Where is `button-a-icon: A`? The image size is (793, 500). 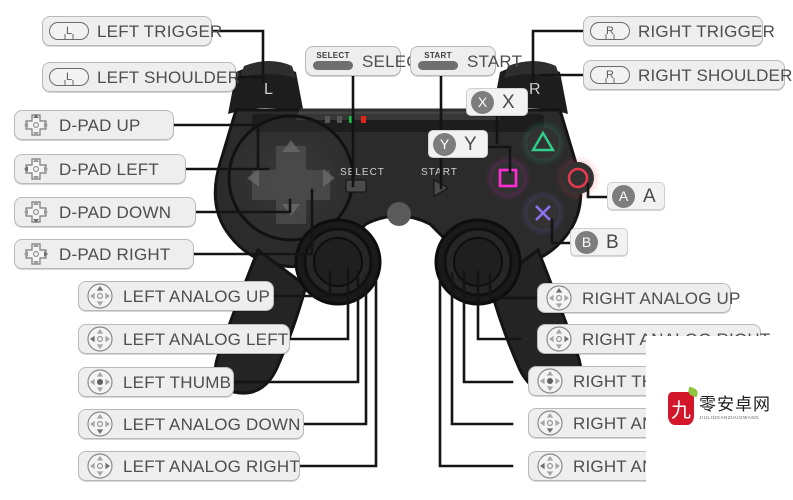 button-a-icon: A is located at coordinates (623, 196).